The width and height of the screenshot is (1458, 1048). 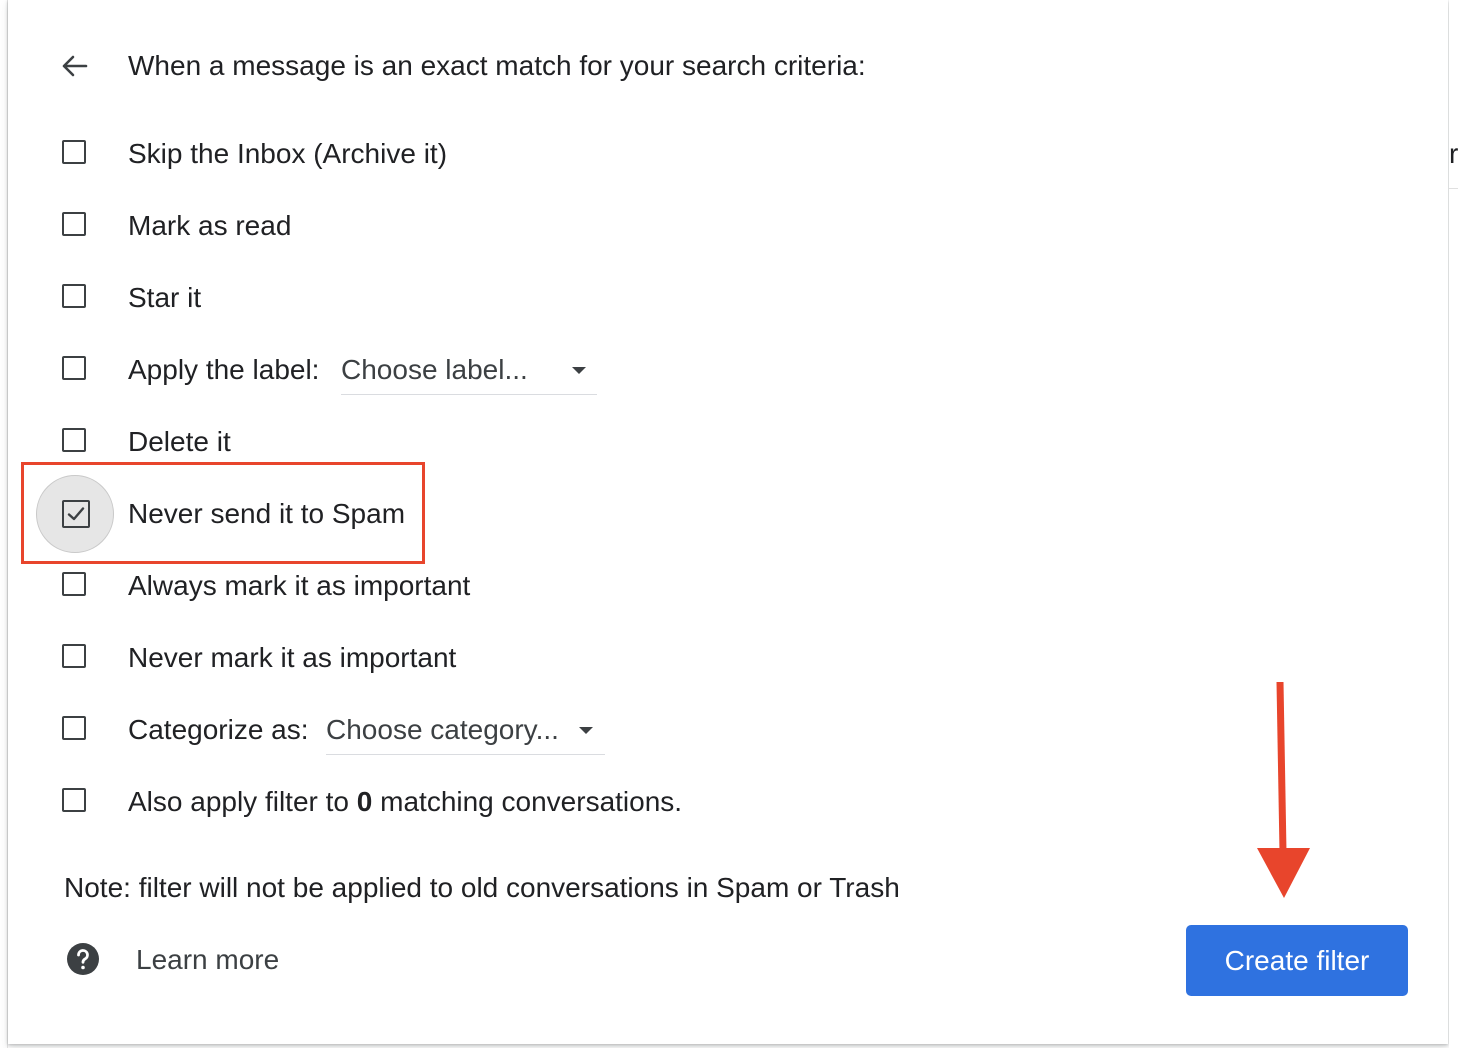 I want to click on option-label: Delete it, so click(x=179, y=441).